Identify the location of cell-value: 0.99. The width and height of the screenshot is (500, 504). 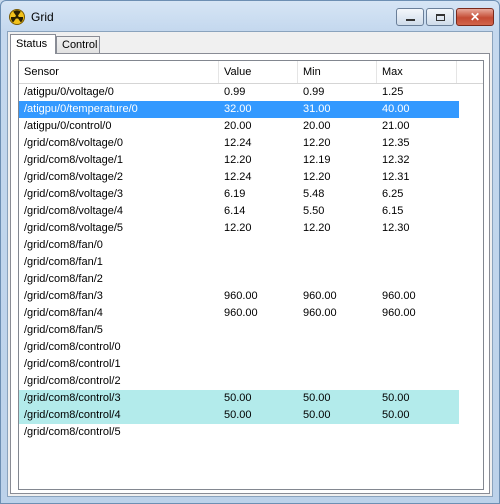
(235, 92).